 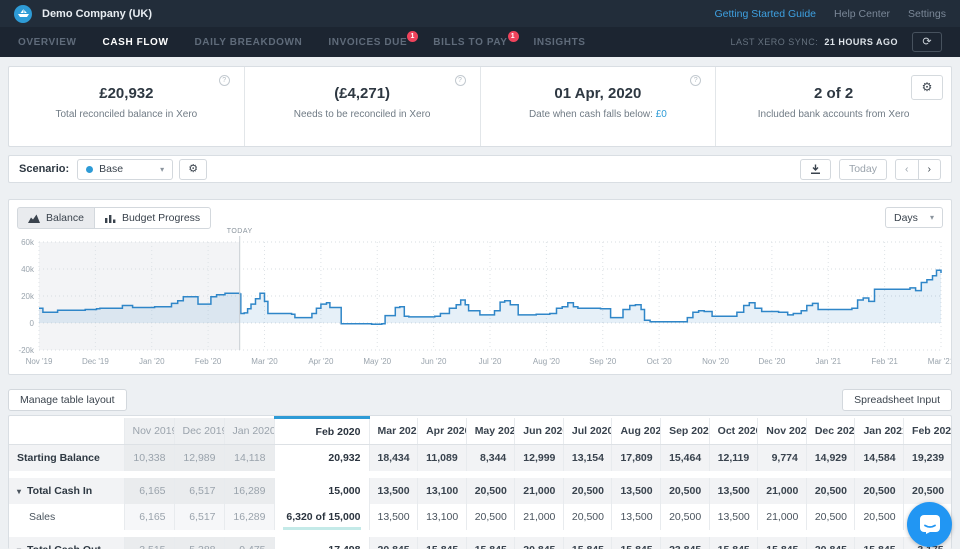 What do you see at coordinates (927, 42) in the screenshot?
I see `refresh-sync-button: ⟳` at bounding box center [927, 42].